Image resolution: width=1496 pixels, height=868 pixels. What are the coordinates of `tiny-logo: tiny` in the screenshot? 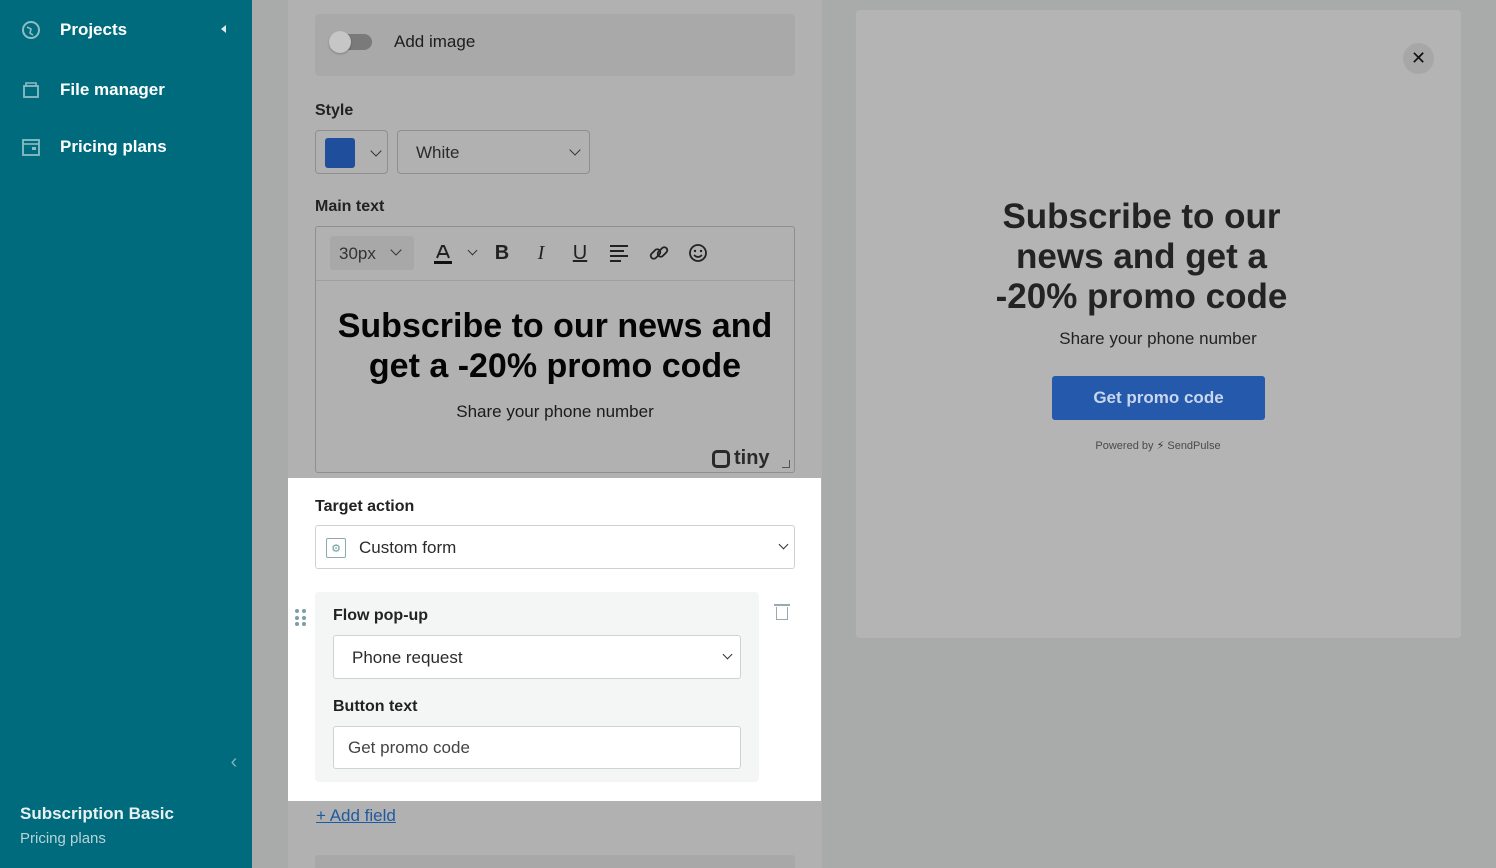 It's located at (741, 458).